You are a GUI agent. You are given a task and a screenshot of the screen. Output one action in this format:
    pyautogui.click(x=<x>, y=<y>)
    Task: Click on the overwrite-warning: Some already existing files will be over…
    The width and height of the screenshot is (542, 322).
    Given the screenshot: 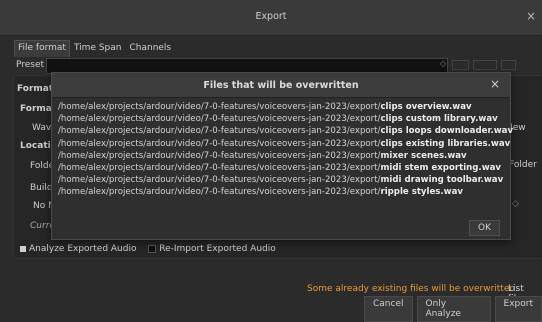 What is the action you would take?
    pyautogui.click(x=412, y=289)
    